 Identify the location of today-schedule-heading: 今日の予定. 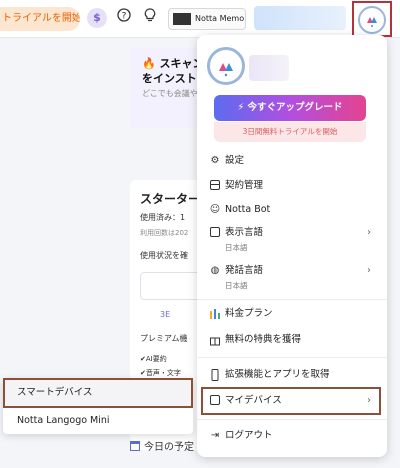
(162, 445).